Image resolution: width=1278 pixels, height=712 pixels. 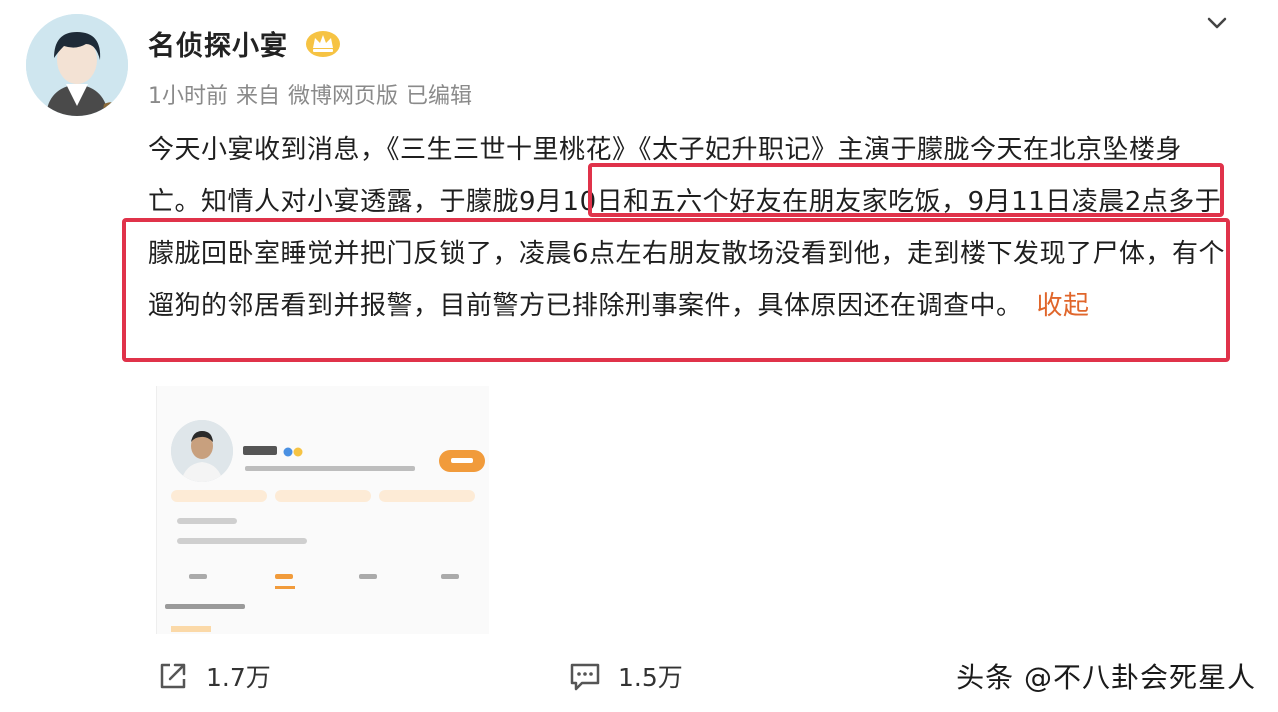 What do you see at coordinates (439, 96) in the screenshot?
I see `edited-label: 已编辑` at bounding box center [439, 96].